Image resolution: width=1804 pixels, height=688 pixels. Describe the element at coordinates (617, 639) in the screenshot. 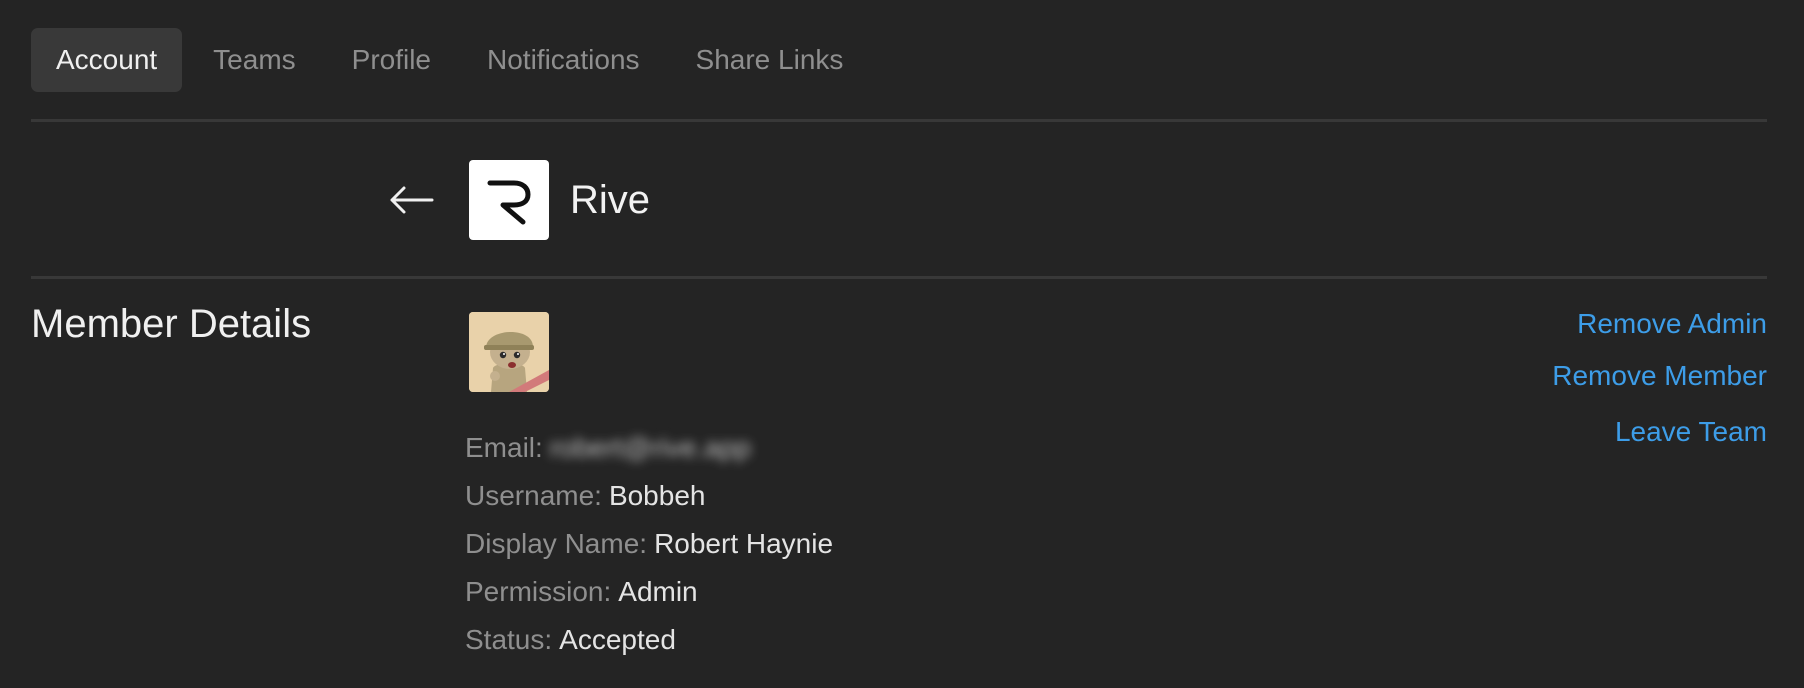

I see `status-value: Accepted` at that location.